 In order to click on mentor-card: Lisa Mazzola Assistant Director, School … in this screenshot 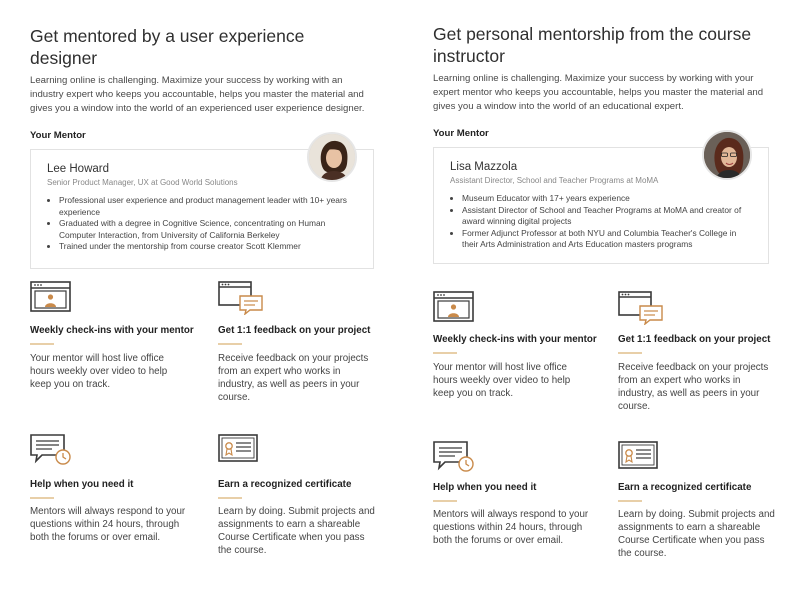, I will do `click(601, 197)`.